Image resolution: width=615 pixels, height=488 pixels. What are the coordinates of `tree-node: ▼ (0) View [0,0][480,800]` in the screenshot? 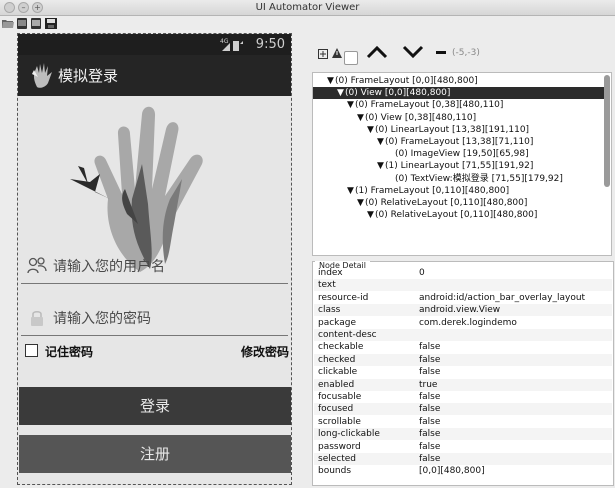 It's located at (461, 93).